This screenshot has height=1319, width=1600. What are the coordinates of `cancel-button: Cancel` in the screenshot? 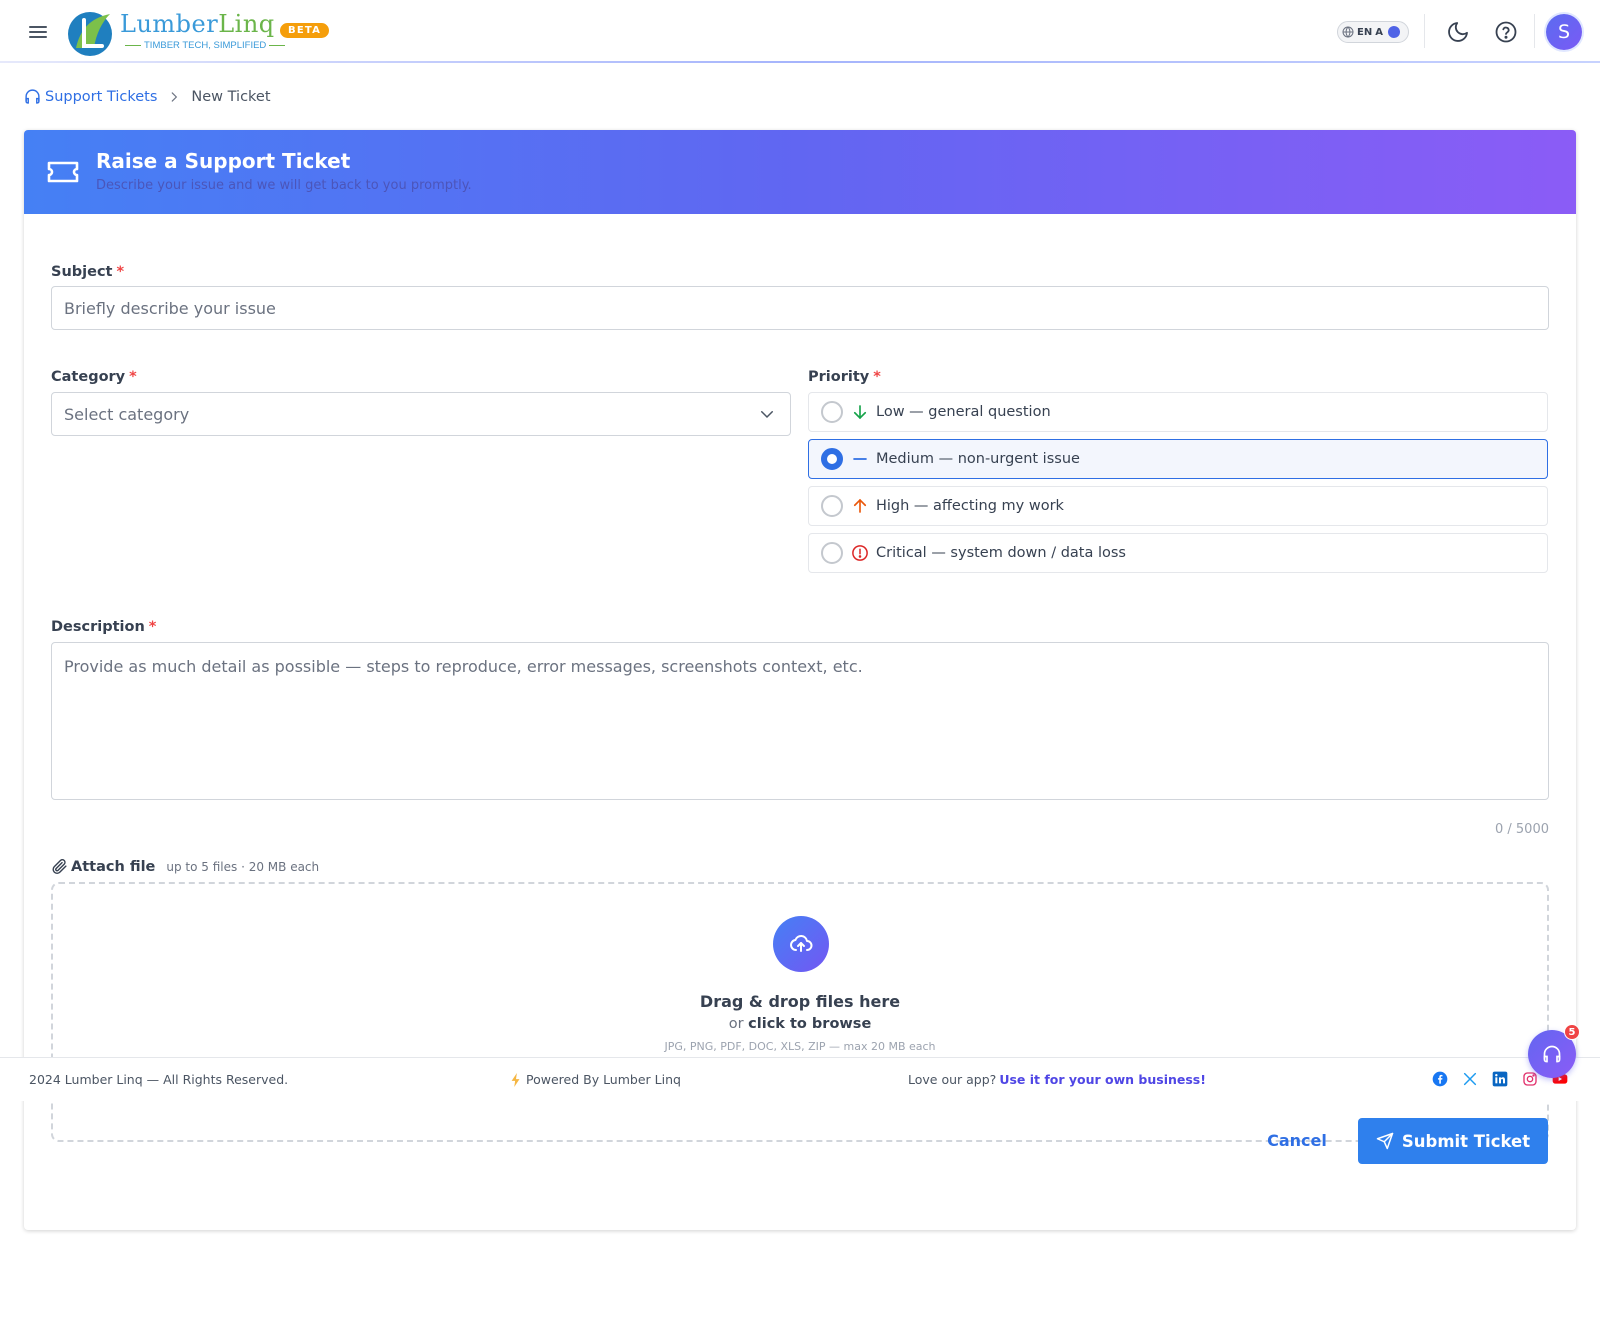 It's located at (1297, 1140).